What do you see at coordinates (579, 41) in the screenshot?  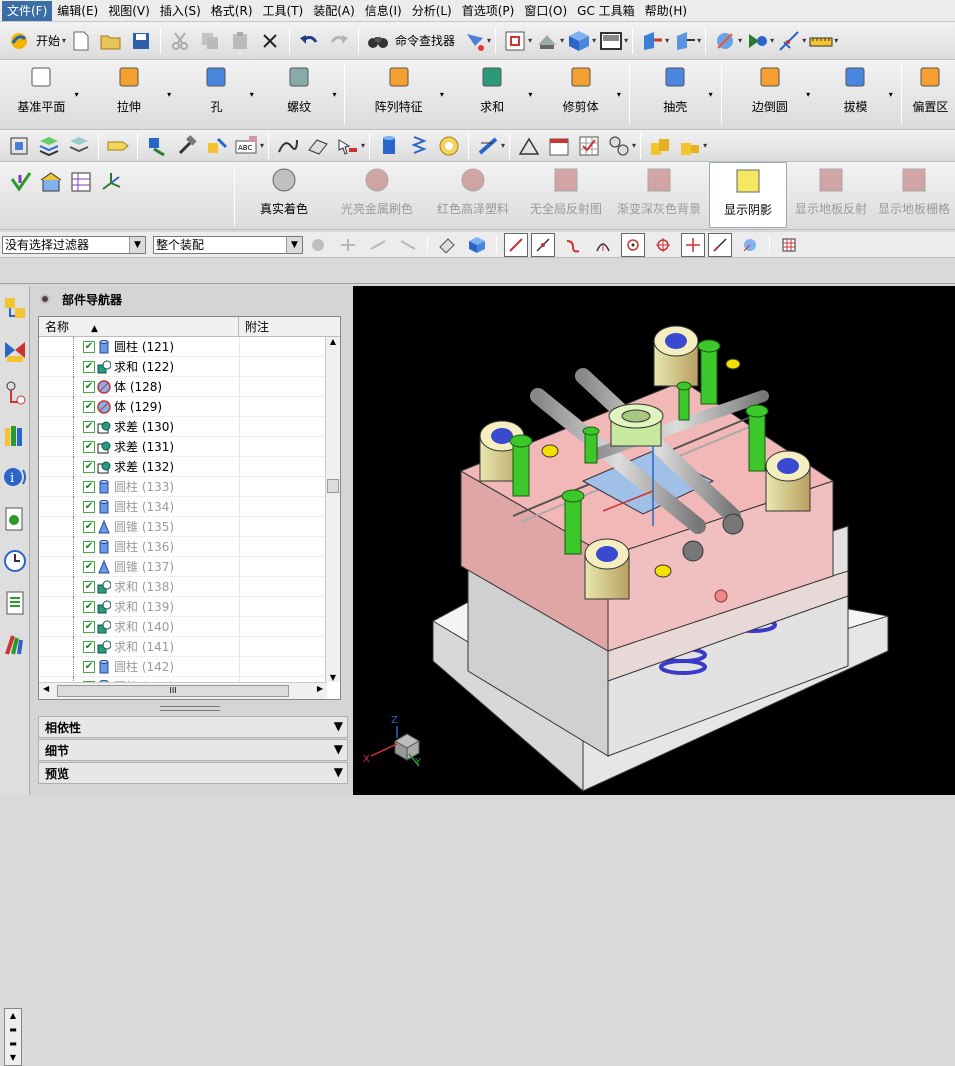 I see `shaded-cube-icon` at bounding box center [579, 41].